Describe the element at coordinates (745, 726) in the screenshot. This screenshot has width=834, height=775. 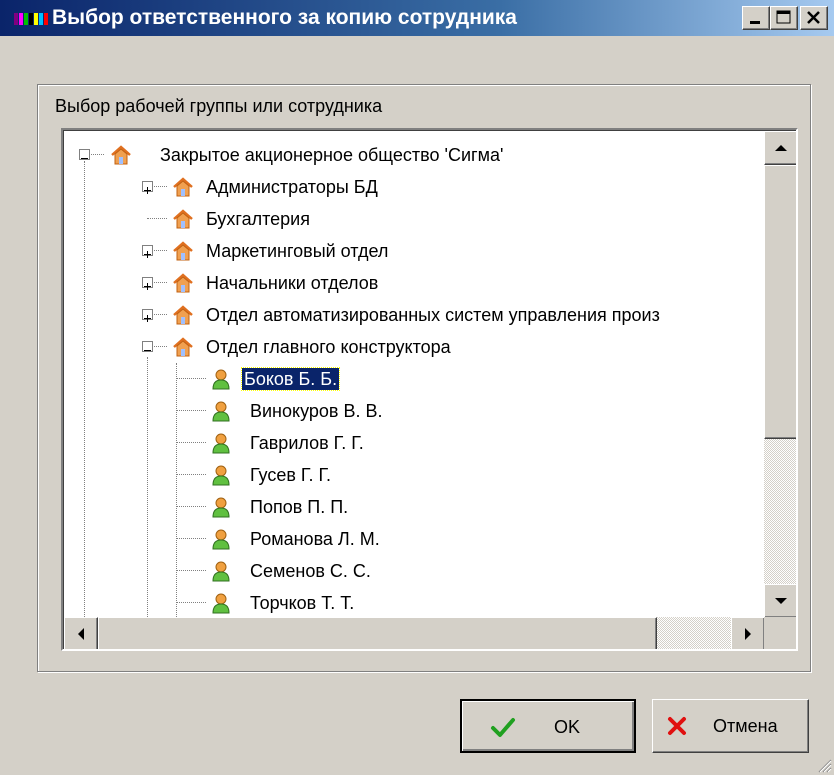
I see `cancel-label: Отмена` at that location.